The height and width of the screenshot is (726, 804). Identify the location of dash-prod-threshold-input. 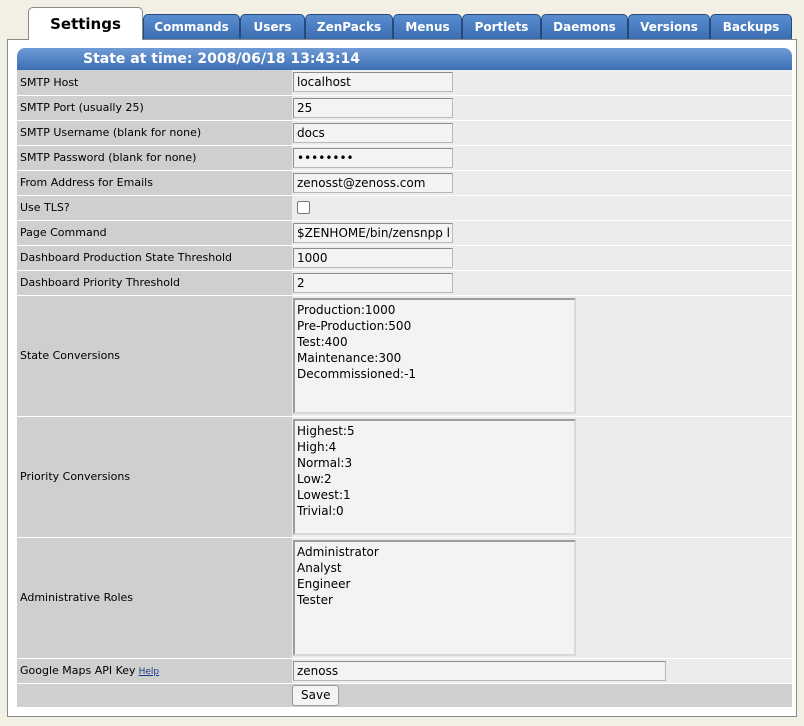
(373, 257).